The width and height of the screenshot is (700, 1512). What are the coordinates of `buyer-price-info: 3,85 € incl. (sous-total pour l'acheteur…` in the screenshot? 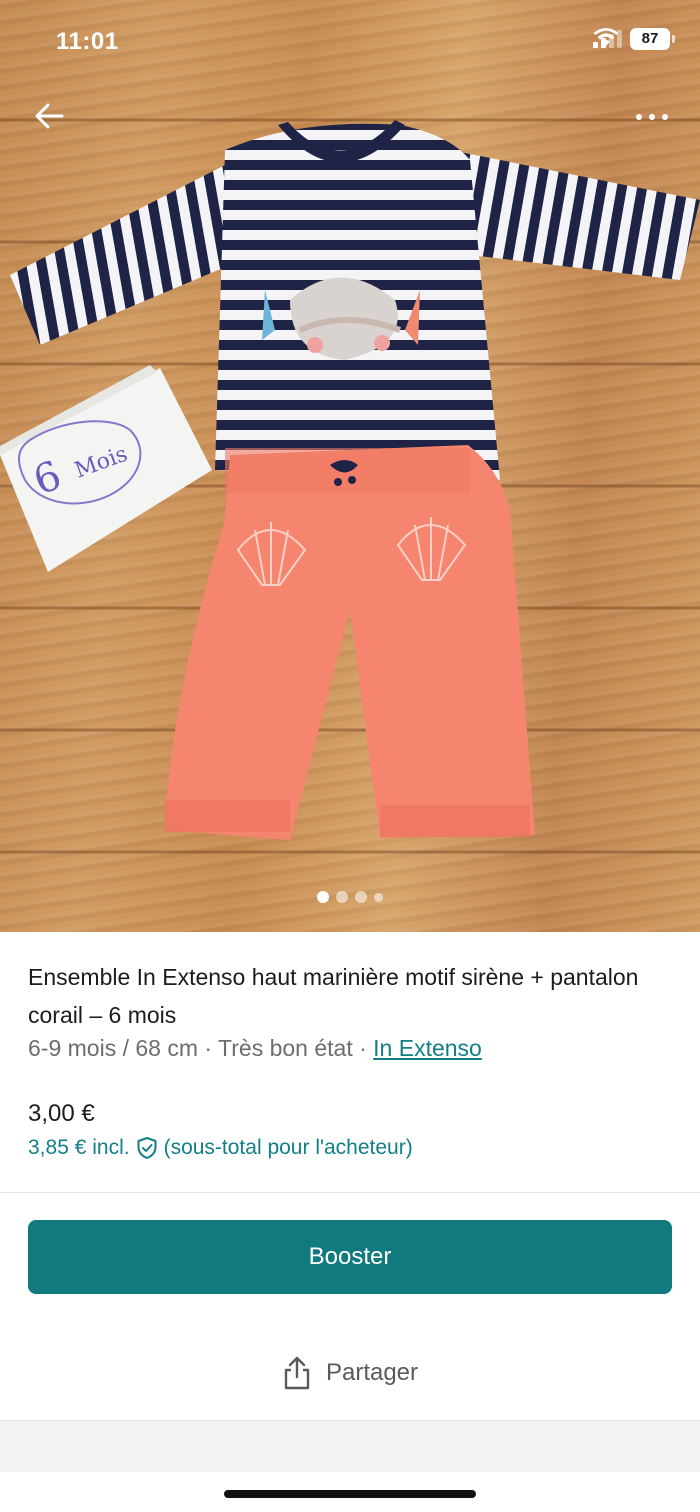 It's located at (220, 1148).